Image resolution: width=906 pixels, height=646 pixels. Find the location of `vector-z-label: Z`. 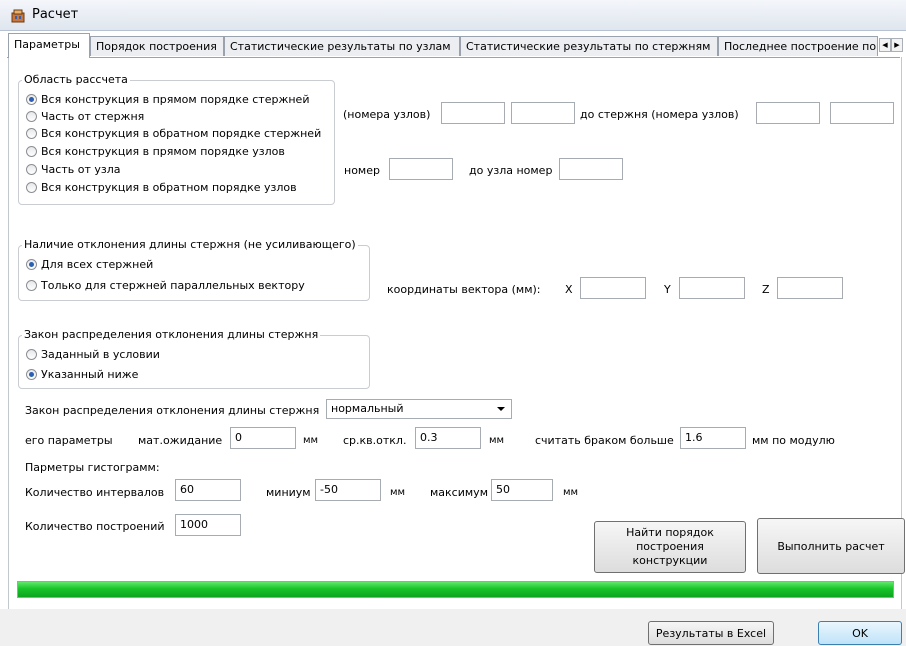

vector-z-label: Z is located at coordinates (766, 289).